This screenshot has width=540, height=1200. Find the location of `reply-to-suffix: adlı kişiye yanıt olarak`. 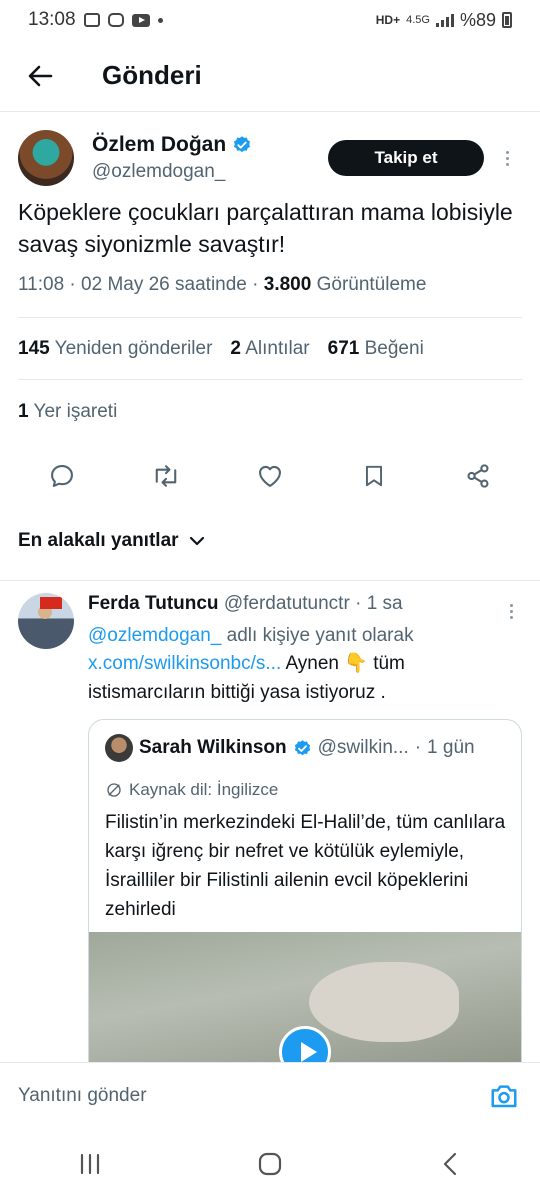

reply-to-suffix: adlı kişiye yanıt olarak is located at coordinates (320, 635).